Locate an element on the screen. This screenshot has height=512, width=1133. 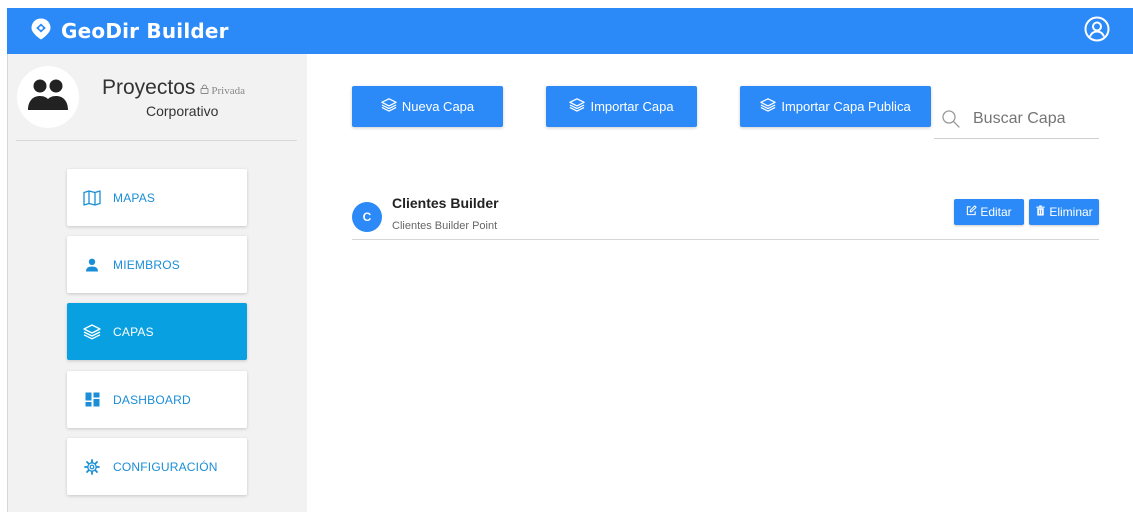
project-subtitle: Corporativo is located at coordinates (182, 111).